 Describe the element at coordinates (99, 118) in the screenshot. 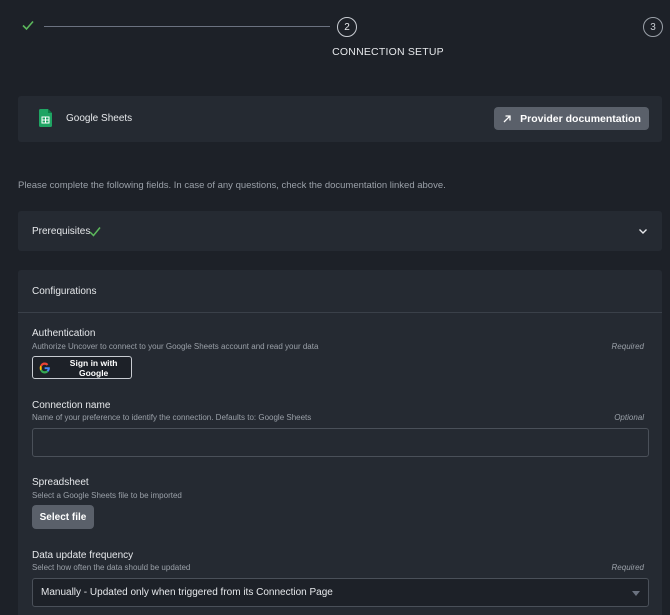

I see `provider-name: Google Sheets` at that location.